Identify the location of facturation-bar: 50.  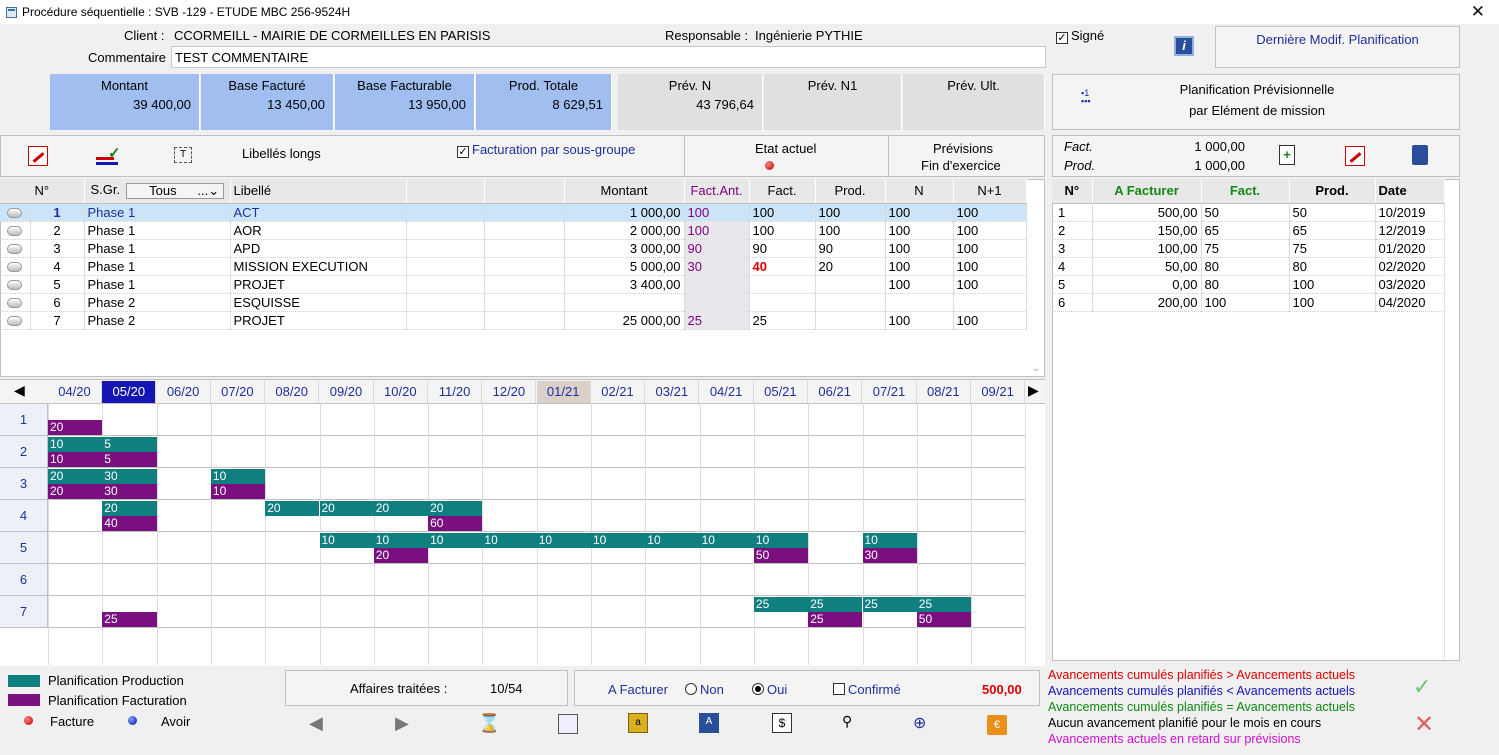
(944, 619).